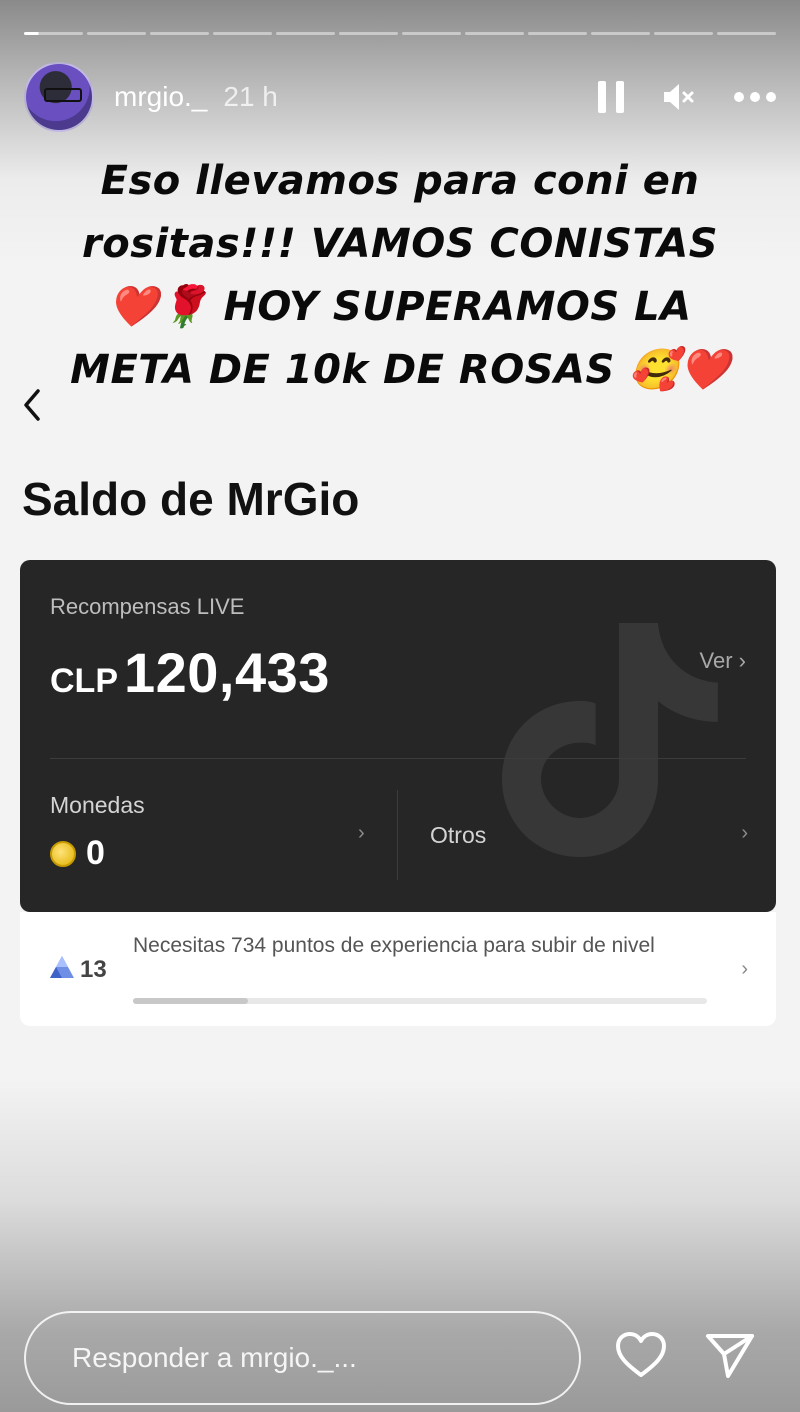 This screenshot has width=800, height=1412. Describe the element at coordinates (250, 96) in the screenshot. I see `post-time: 21 h` at that location.